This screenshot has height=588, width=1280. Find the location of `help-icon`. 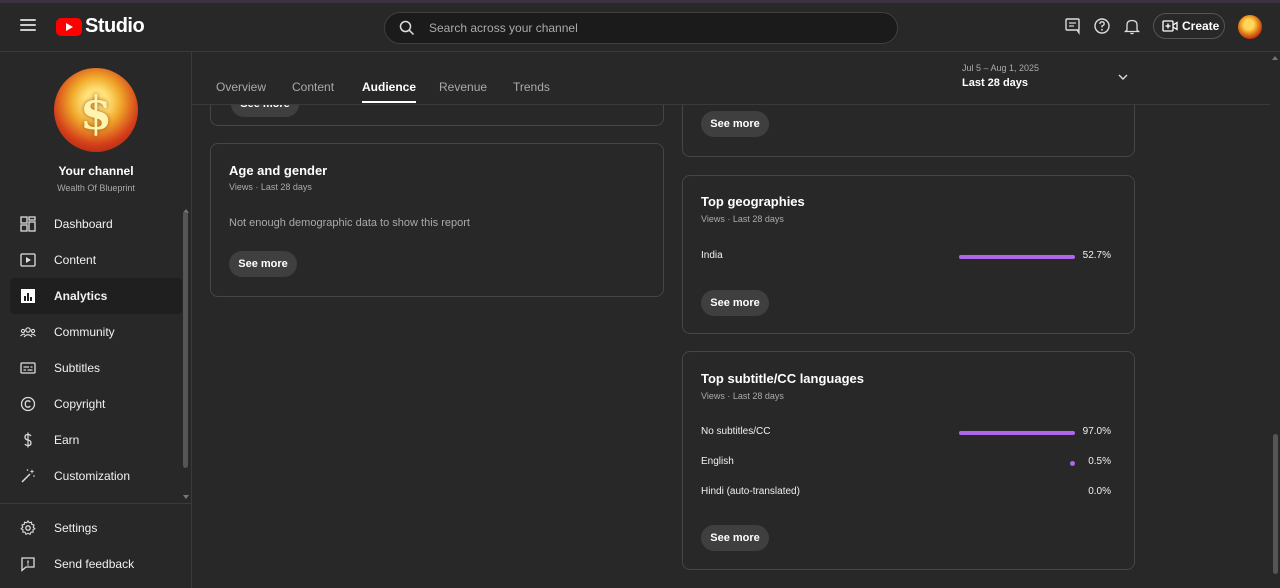

help-icon is located at coordinates (1102, 26).